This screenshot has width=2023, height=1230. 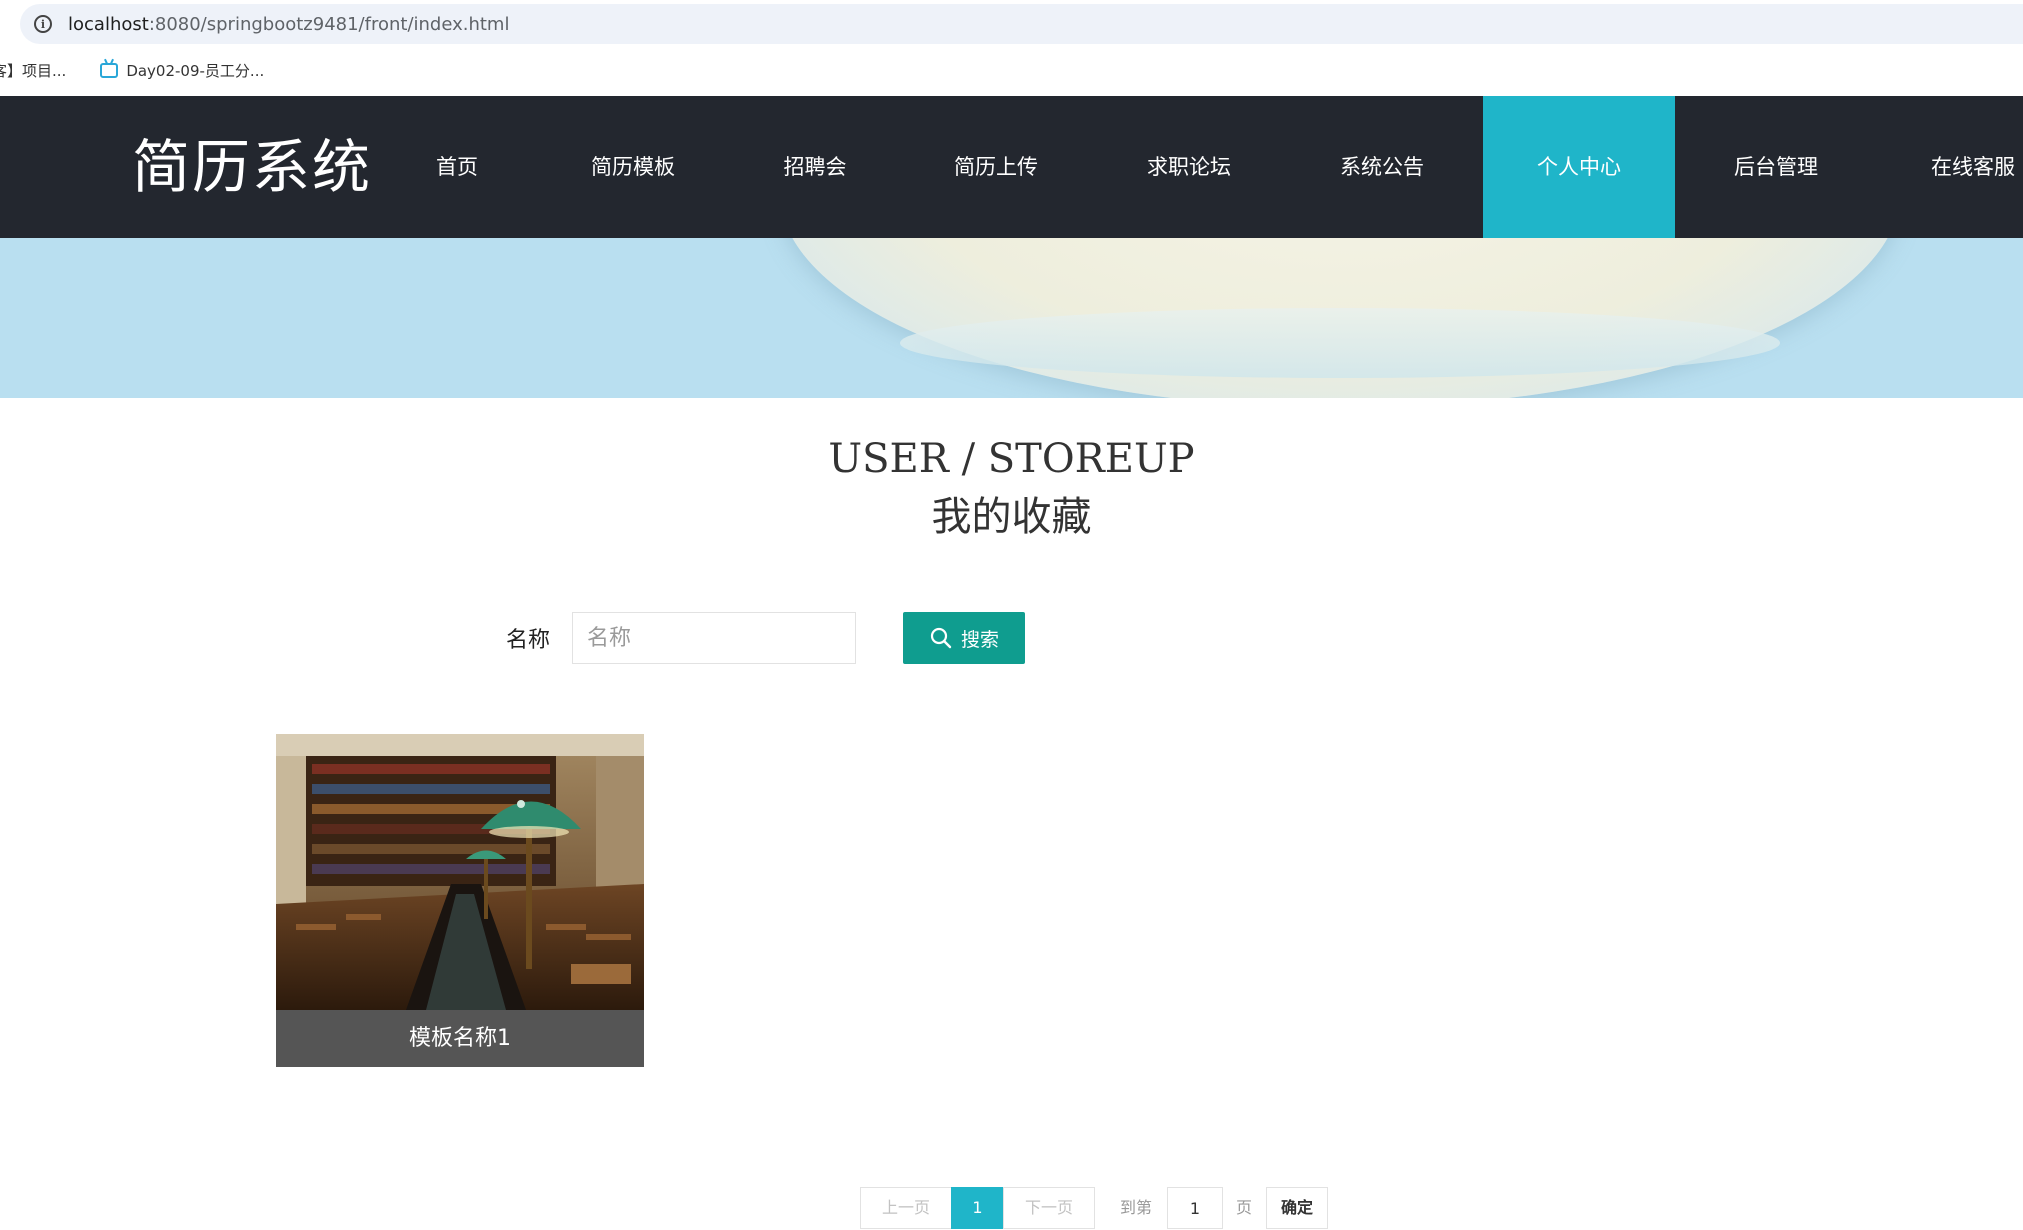 I want to click on nav-item-announcements: 系统公告, so click(x=1382, y=167).